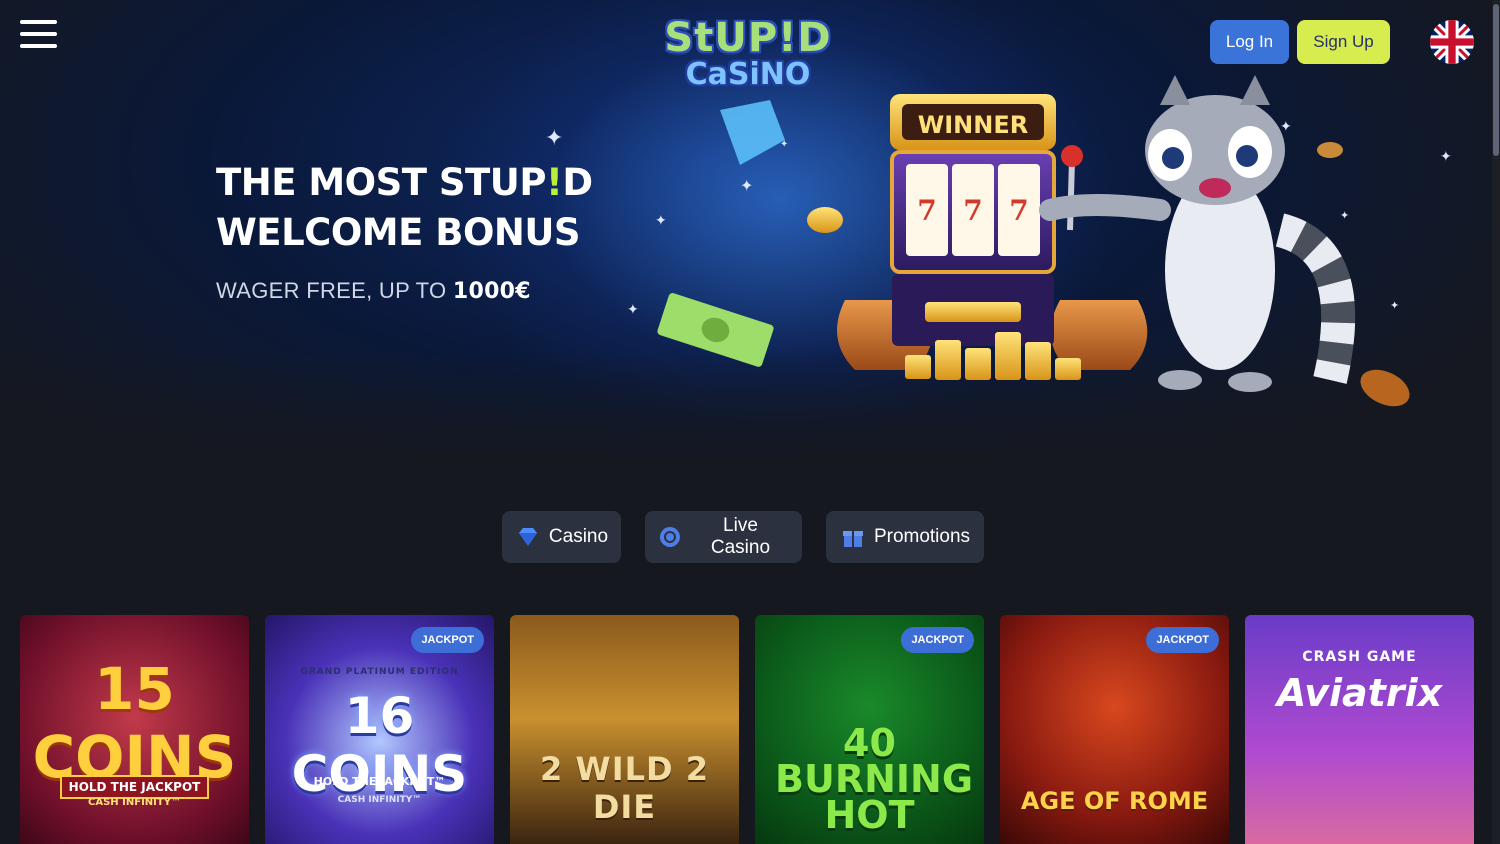 The height and width of the screenshot is (844, 1500). I want to click on category-label: Live Casino, so click(740, 536).